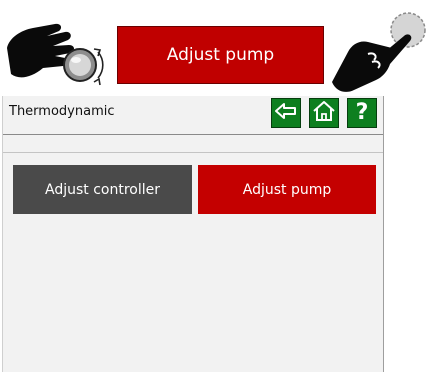  What do you see at coordinates (55, 53) in the screenshot?
I see `hand-turning-knob-icon` at bounding box center [55, 53].